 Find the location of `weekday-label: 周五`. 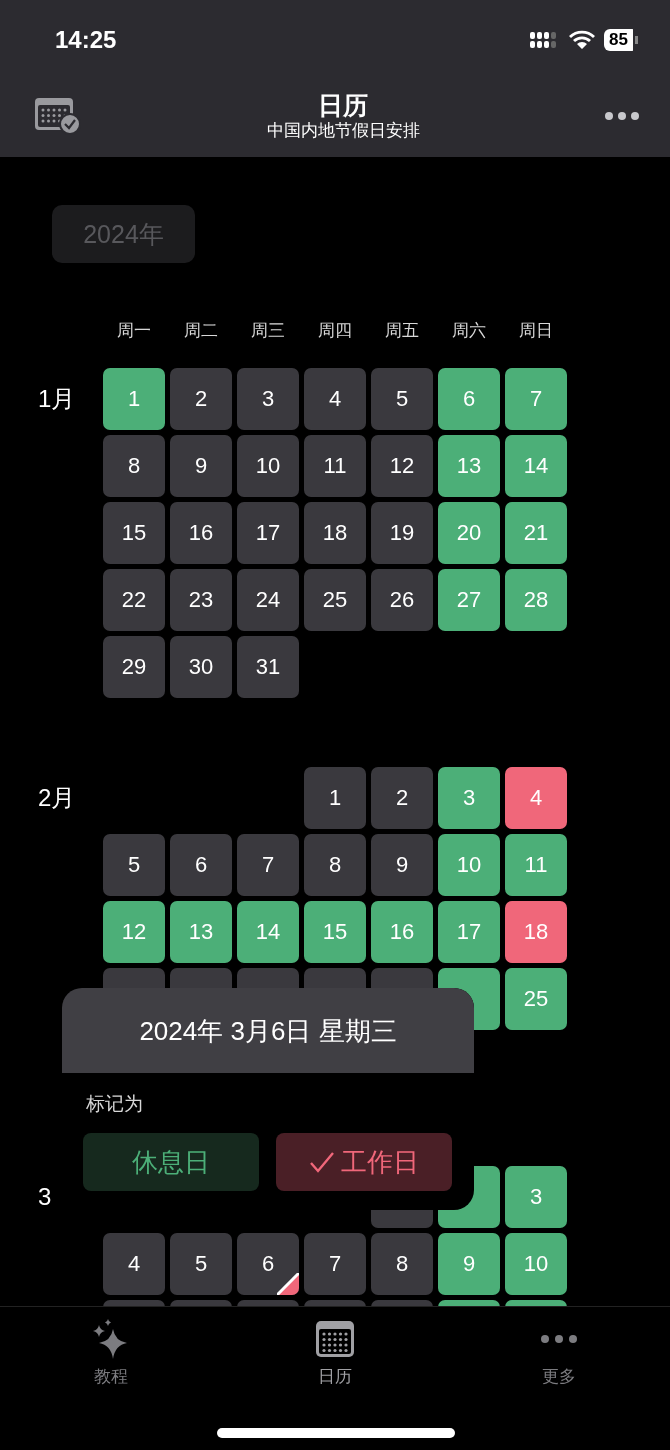

weekday-label: 周五 is located at coordinates (402, 331).